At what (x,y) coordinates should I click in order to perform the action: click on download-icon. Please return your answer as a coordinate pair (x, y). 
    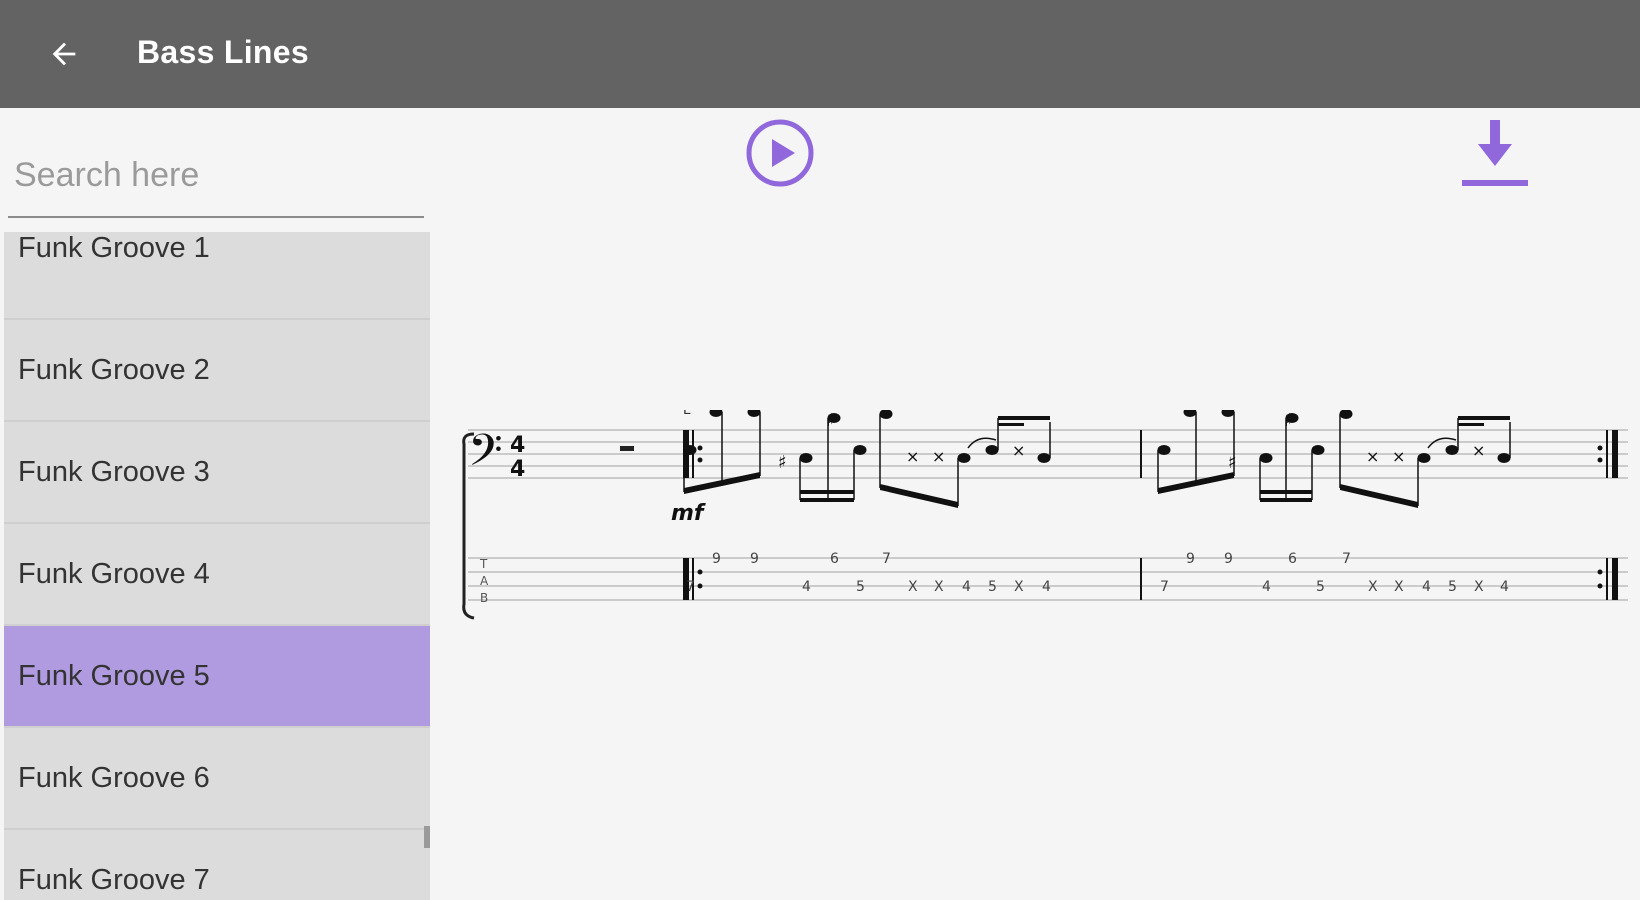
    Looking at the image, I should click on (1495, 153).